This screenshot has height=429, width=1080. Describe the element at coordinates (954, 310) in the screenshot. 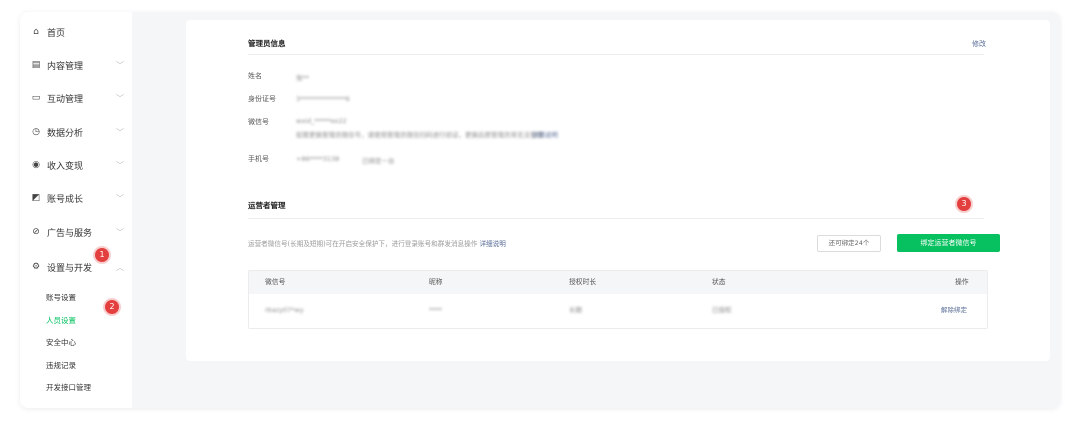

I see `unbind-link: 解除绑定` at that location.